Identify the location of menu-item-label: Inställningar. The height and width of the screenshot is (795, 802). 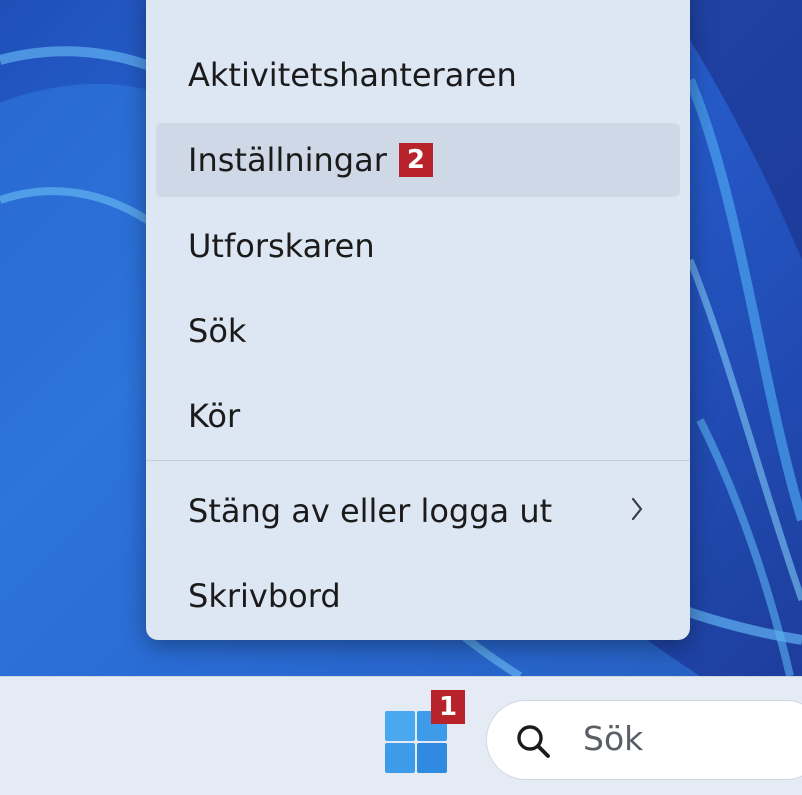
(287, 160).